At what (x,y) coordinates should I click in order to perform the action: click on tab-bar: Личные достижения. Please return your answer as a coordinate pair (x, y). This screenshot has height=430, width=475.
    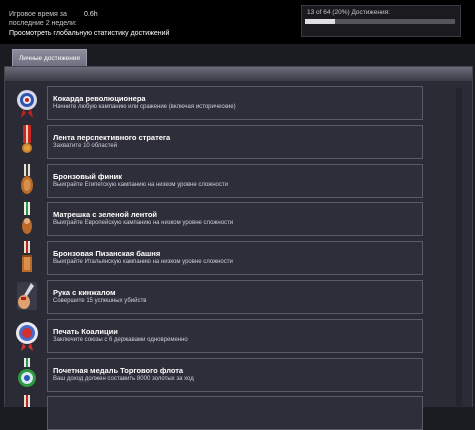
    Looking at the image, I should click on (237, 56).